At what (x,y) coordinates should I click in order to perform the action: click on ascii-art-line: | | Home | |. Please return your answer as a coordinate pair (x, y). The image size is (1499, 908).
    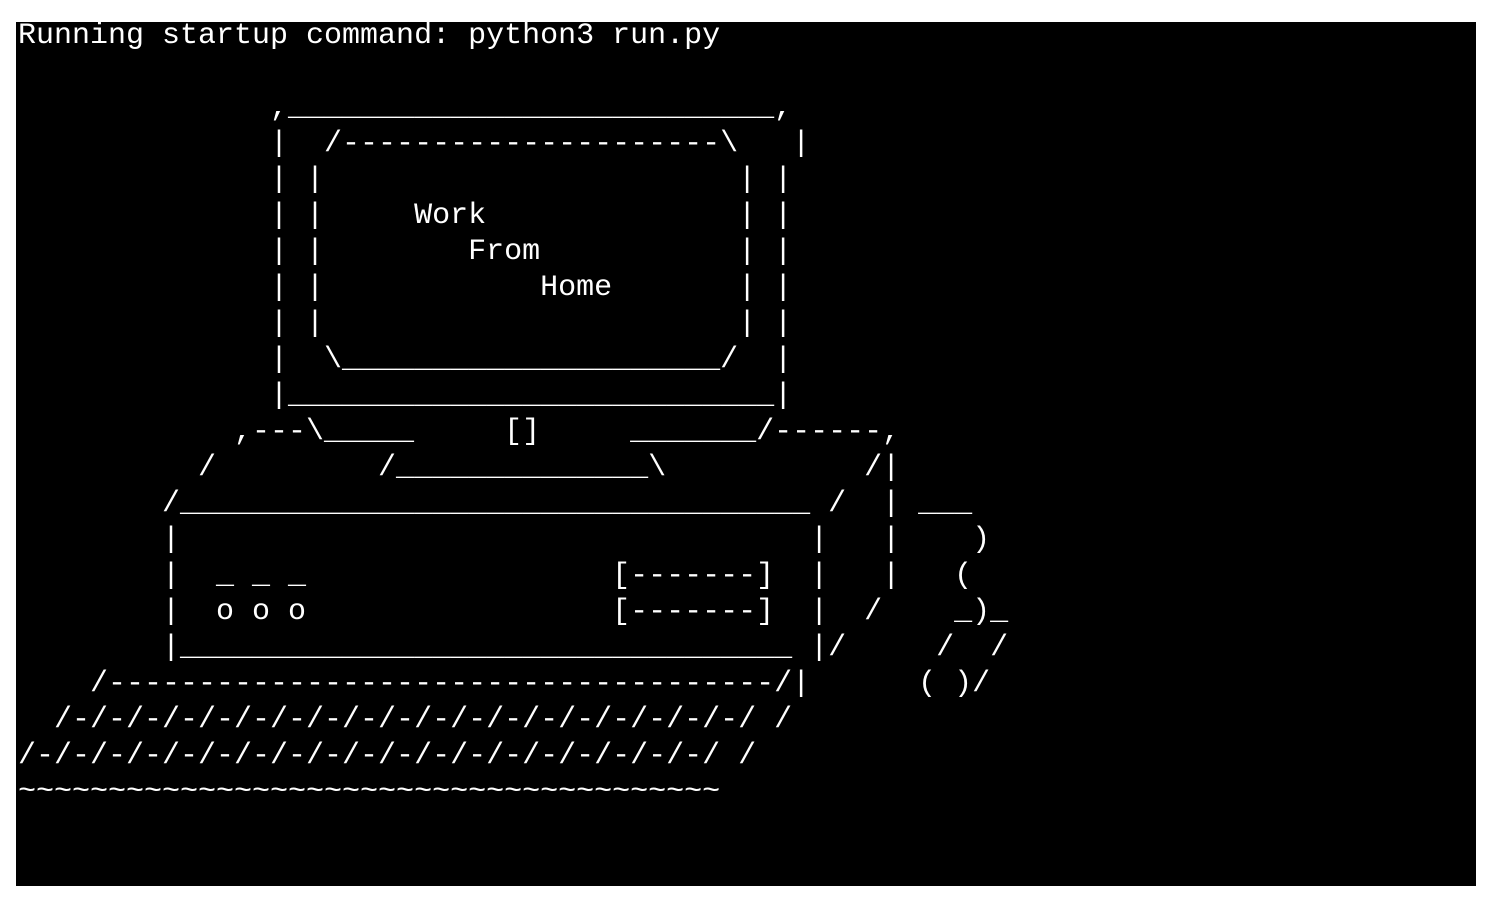
    Looking at the image, I should click on (405, 288).